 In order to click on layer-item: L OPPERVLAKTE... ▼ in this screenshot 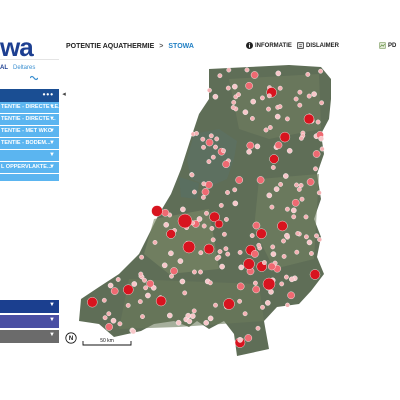, I will do `click(29, 168)`.